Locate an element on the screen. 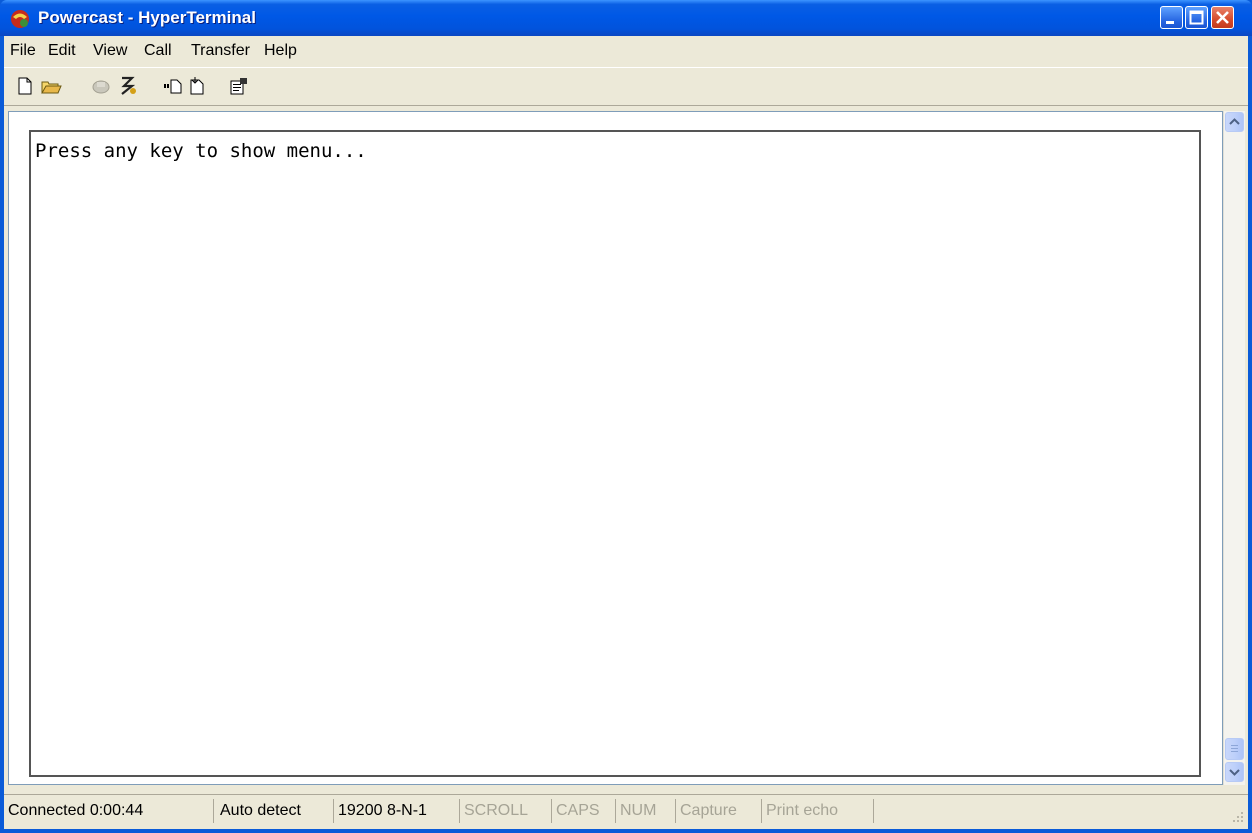 Image resolution: width=1252 pixels, height=833 pixels. menu-bar: File Edit View Call Transfer Help is located at coordinates (626, 51).